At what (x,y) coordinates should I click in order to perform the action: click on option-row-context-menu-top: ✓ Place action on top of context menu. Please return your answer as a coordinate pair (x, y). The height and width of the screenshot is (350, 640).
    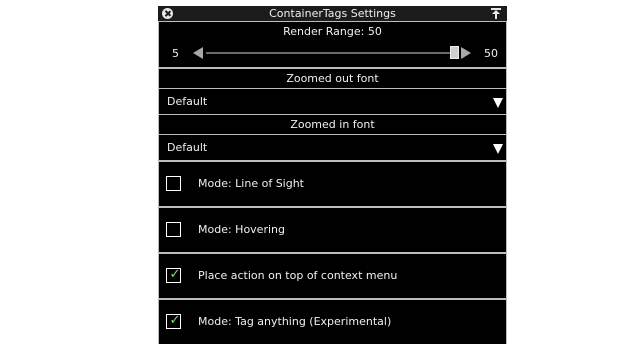
    Looking at the image, I should click on (332, 276).